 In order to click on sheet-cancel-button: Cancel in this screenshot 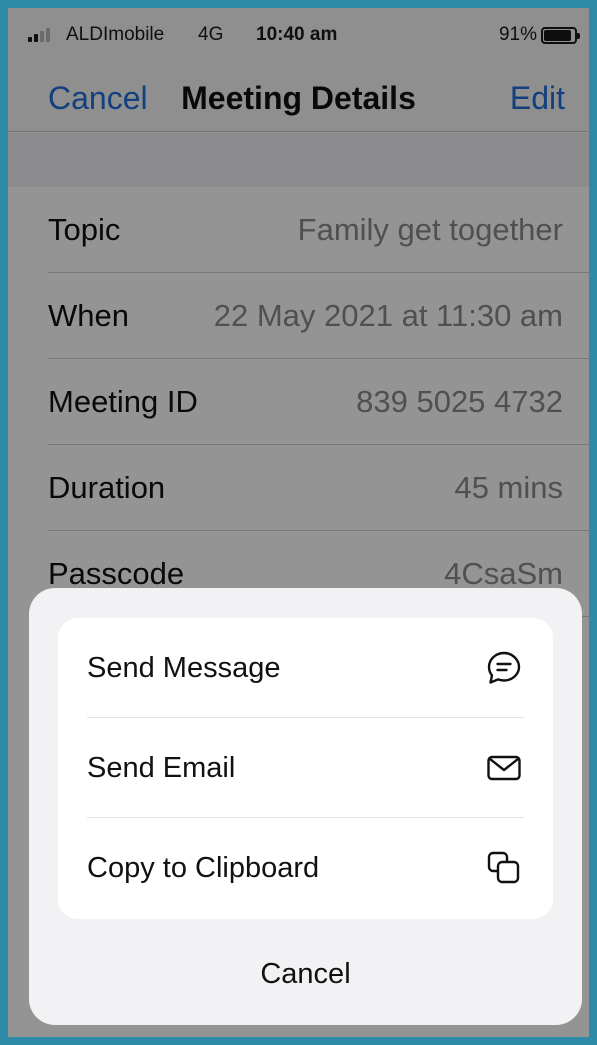, I will do `click(305, 974)`.